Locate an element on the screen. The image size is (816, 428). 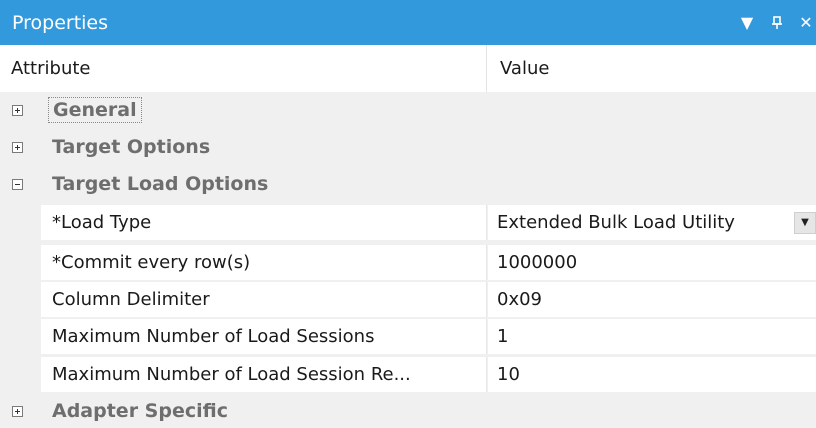
category-label: General is located at coordinates (95, 110).